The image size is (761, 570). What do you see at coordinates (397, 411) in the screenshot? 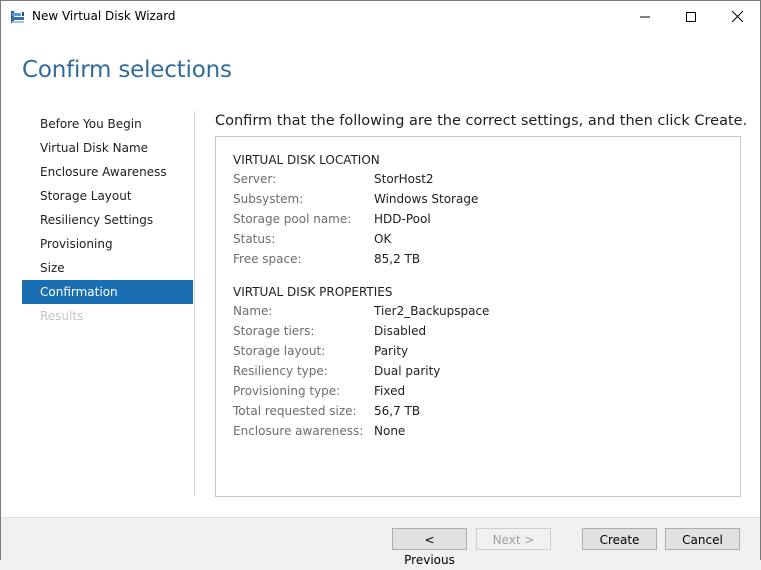
I see `row-value: 56,7 TB` at bounding box center [397, 411].